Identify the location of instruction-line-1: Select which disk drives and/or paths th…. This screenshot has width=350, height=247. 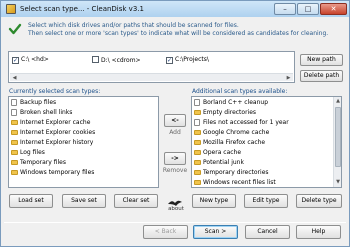
(133, 25).